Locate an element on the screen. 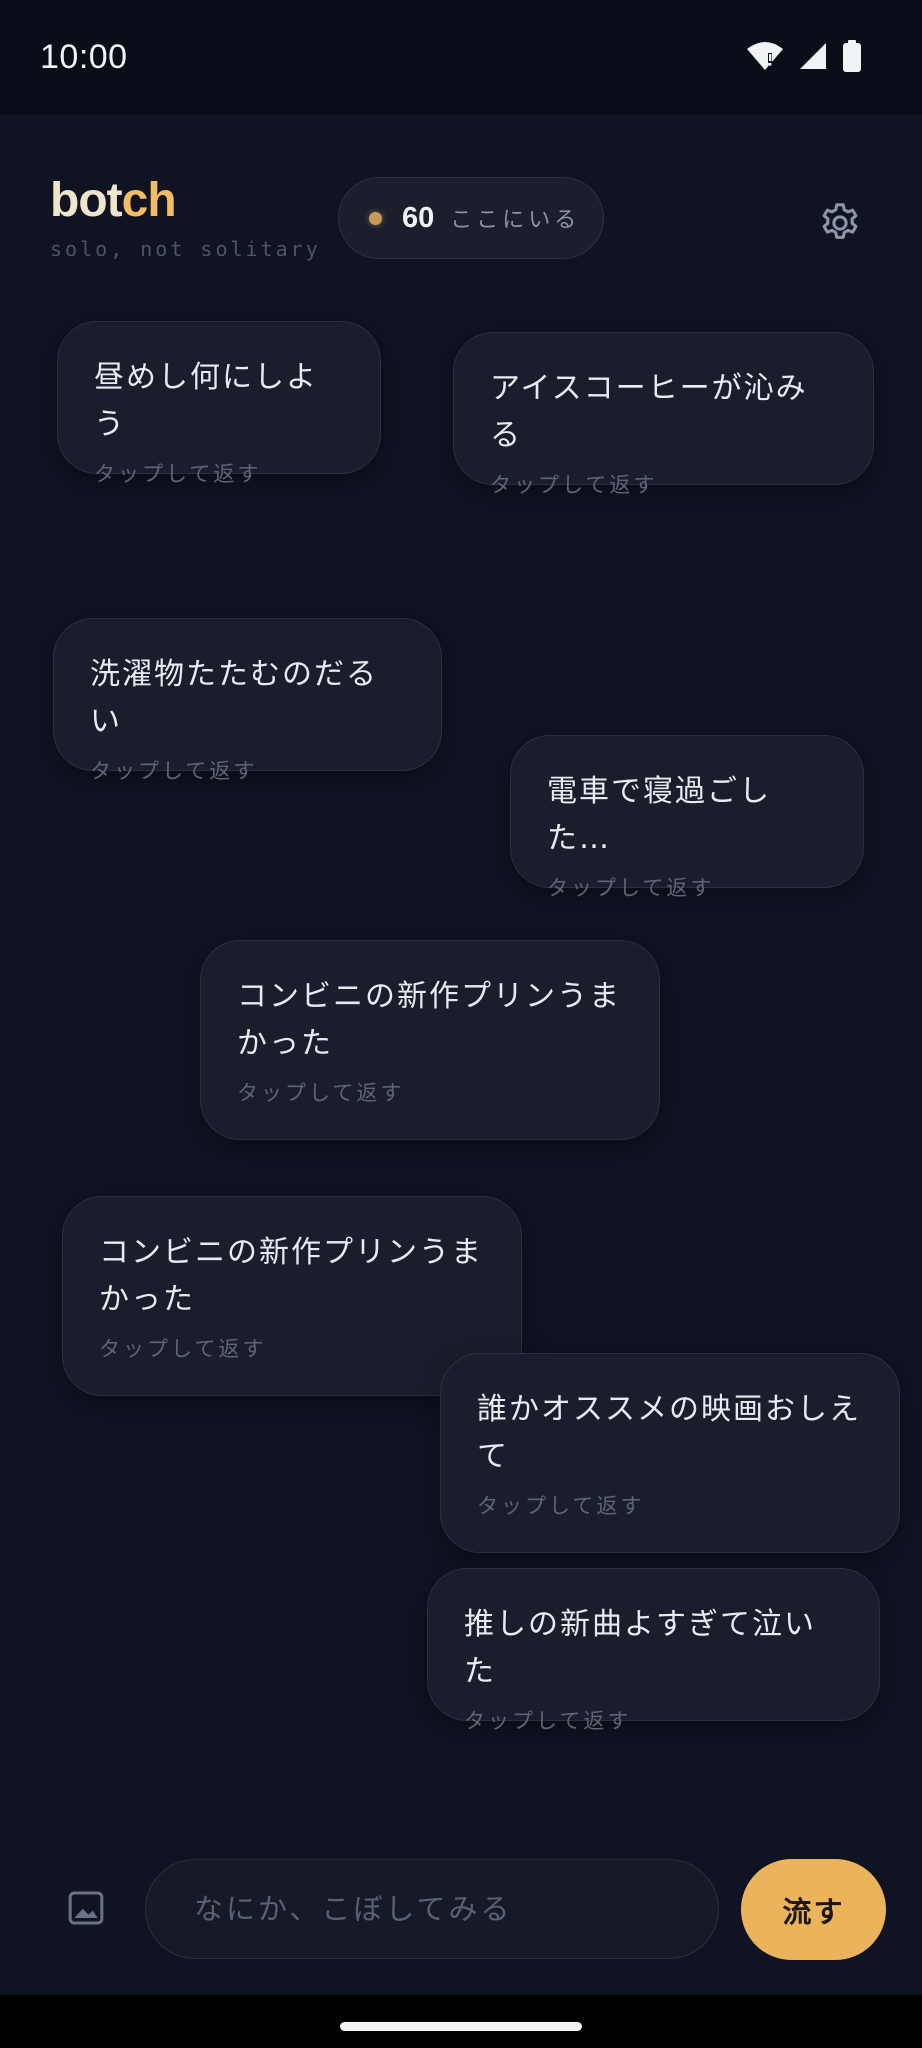 The height and width of the screenshot is (2048, 922). post-card: 誰かオススメの映画おしえ て タップして返す is located at coordinates (670, 1453).